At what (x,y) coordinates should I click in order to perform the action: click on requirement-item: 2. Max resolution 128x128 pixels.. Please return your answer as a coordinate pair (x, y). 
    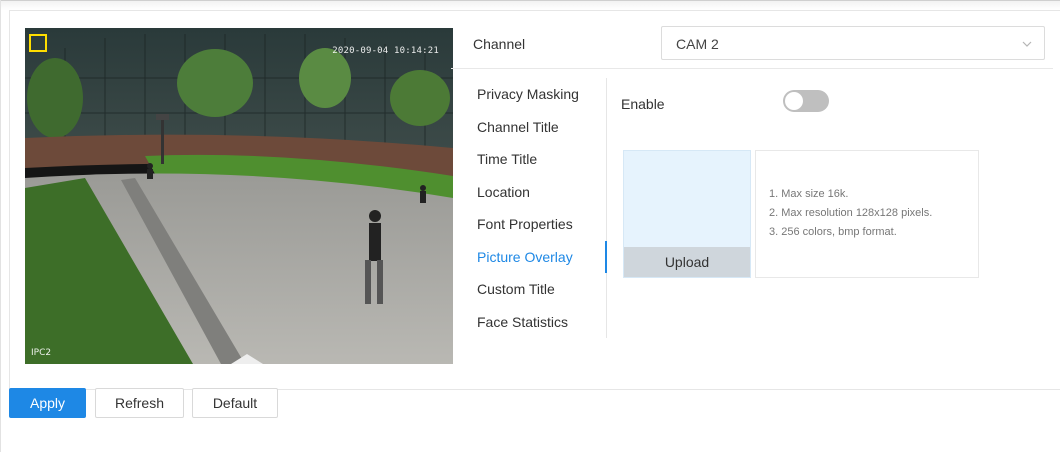
    Looking at the image, I should click on (851, 213).